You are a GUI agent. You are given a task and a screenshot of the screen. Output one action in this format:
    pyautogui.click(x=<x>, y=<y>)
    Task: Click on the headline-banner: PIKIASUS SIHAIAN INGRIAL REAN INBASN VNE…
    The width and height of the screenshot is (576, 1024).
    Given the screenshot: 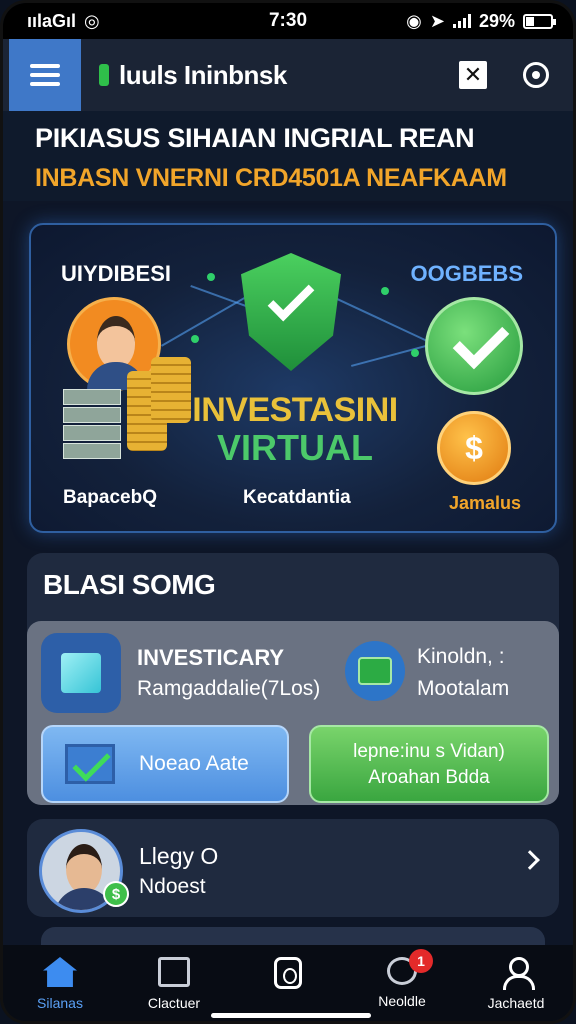 What is the action you would take?
    pyautogui.click(x=288, y=156)
    